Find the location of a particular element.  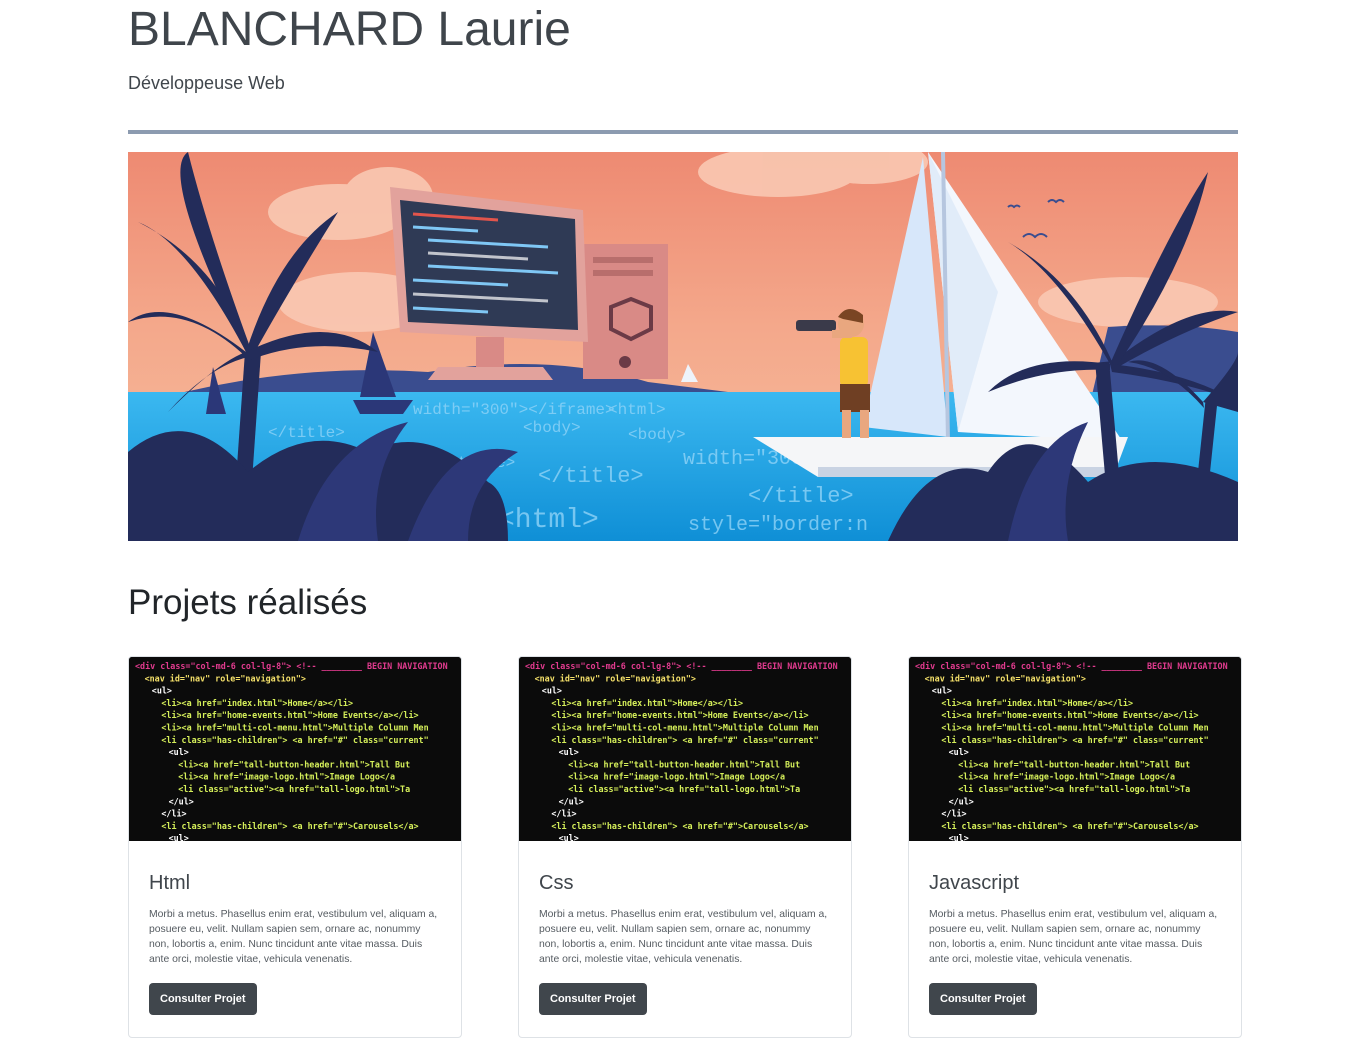

page-title: BLANCHARD Laurie is located at coordinates (349, 29).